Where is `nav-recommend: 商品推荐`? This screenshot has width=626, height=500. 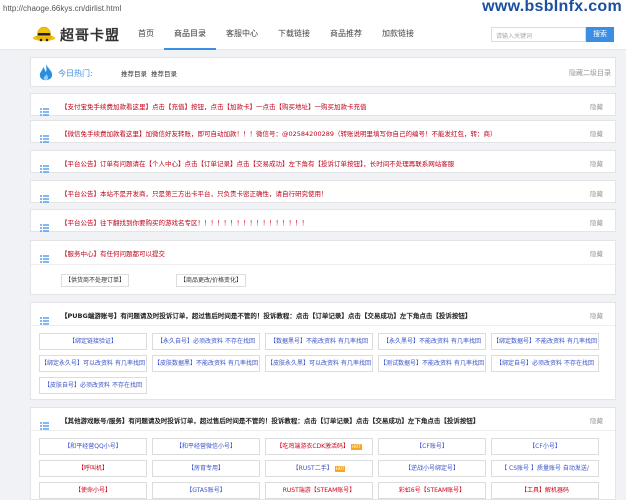
nav-recommend: 商品推荐 is located at coordinates (346, 33).